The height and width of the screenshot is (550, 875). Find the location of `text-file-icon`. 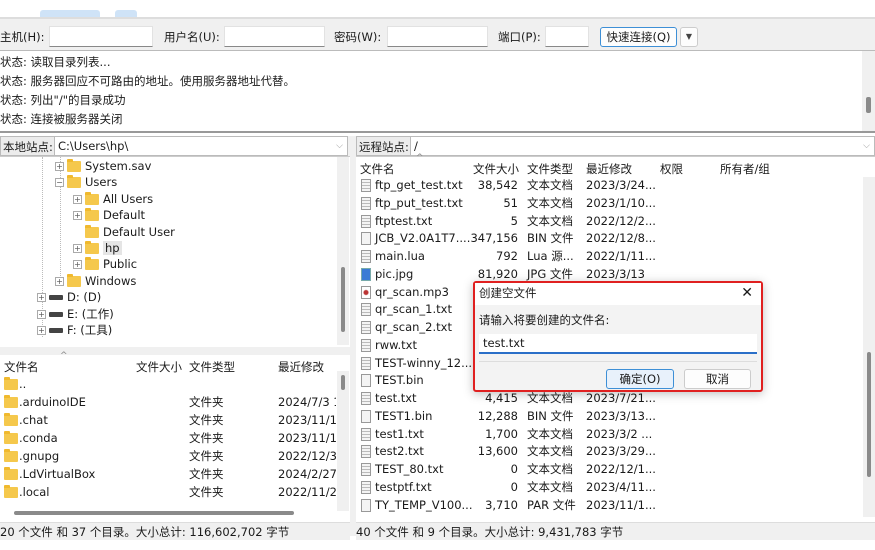

text-file-icon is located at coordinates (366, 487).